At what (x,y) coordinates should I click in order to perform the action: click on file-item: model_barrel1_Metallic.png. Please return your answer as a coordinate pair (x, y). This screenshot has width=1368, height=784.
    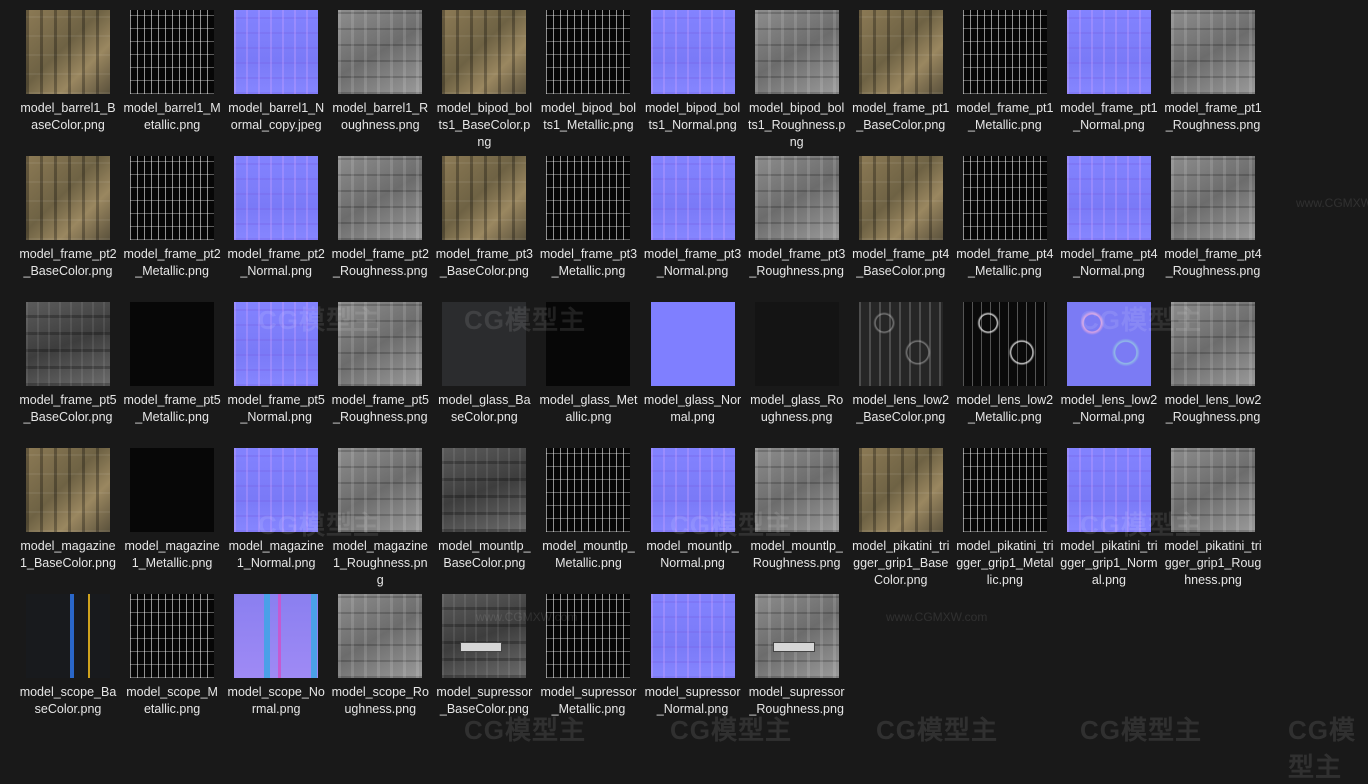
    Looking at the image, I should click on (172, 82).